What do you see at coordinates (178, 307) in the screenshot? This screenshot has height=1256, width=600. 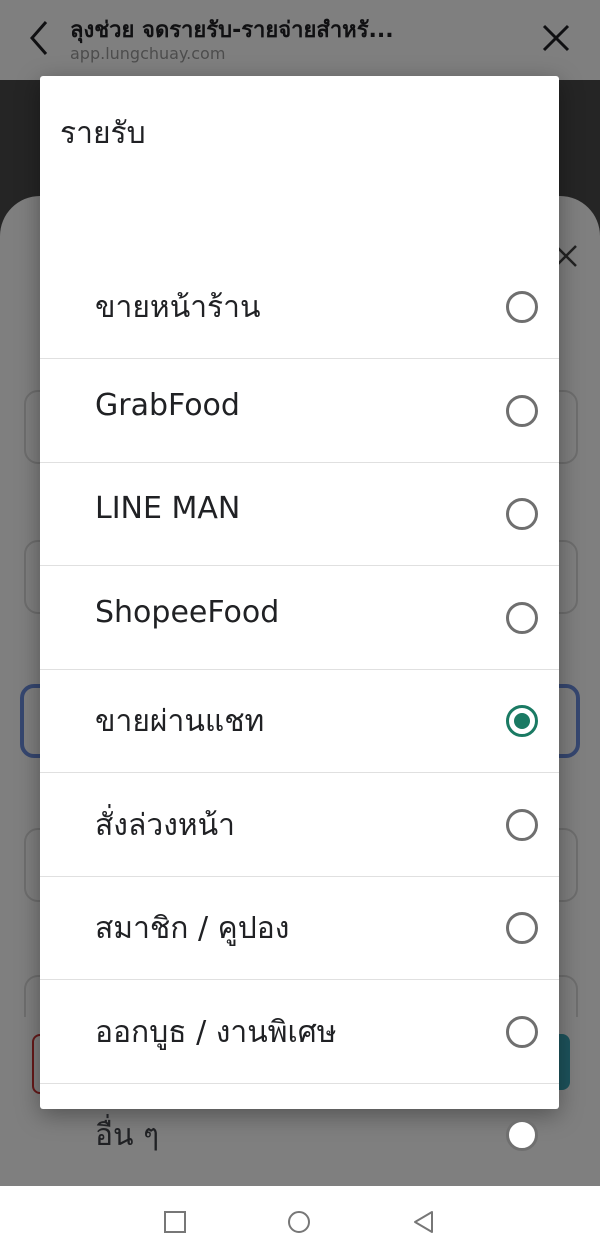 I see `option-label: ขายหน้าร้าน` at bounding box center [178, 307].